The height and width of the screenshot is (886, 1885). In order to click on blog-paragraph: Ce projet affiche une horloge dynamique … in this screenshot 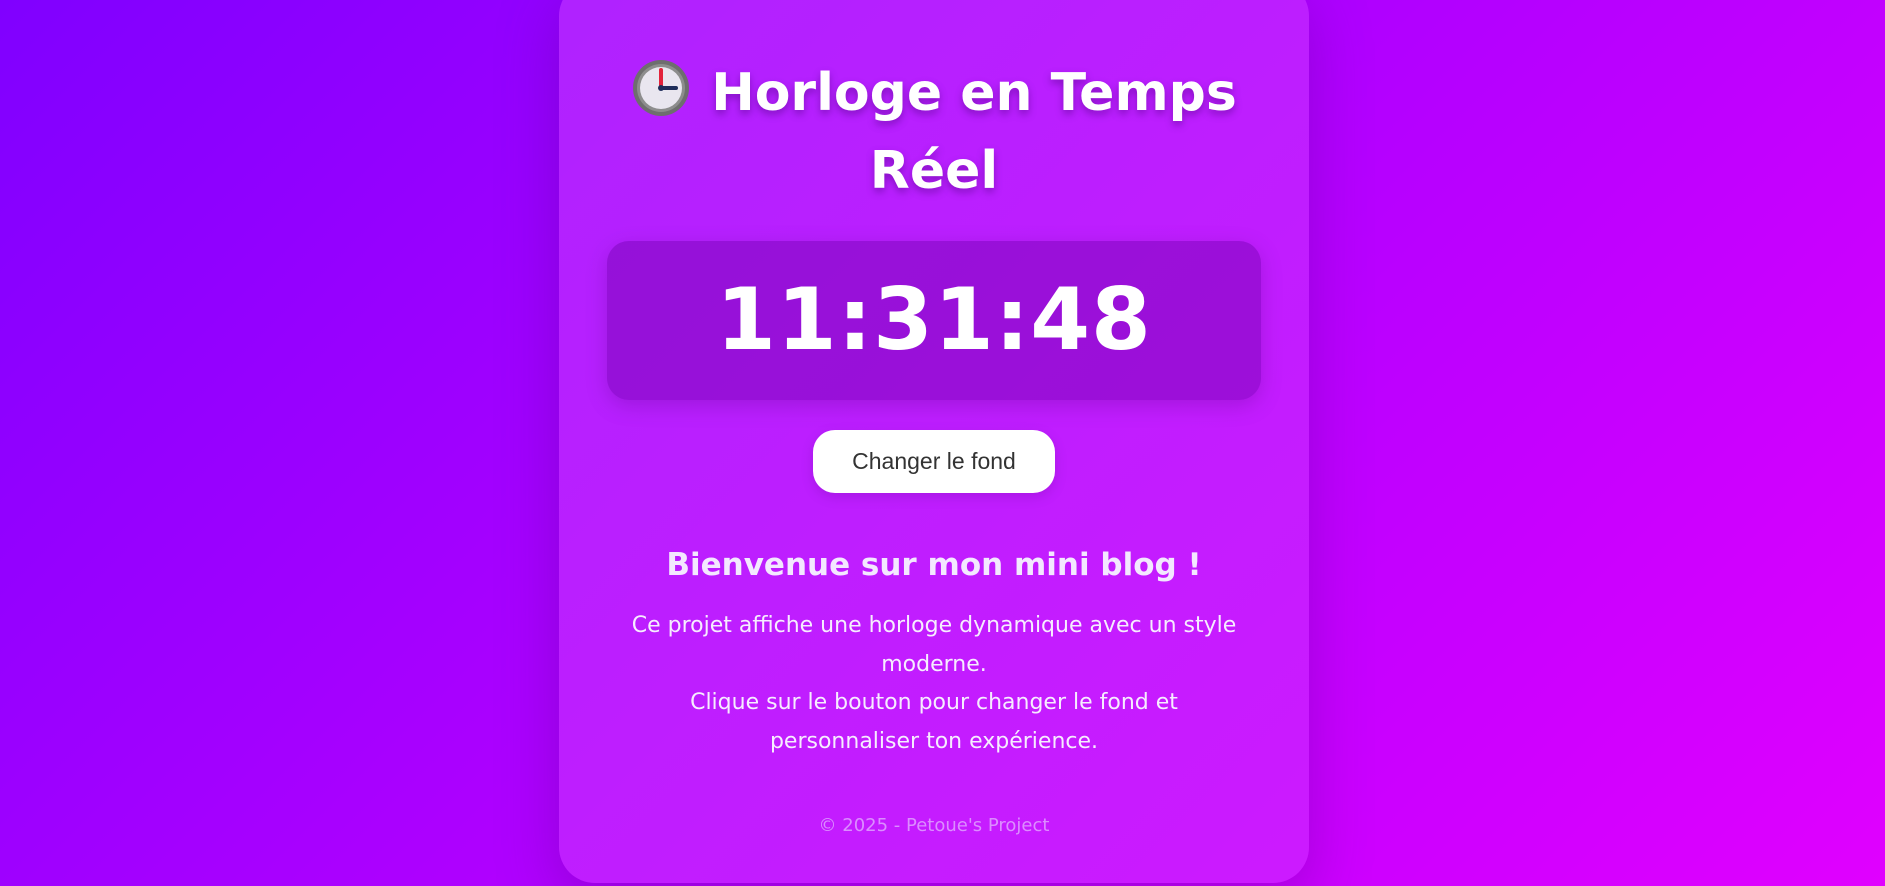, I will do `click(934, 645)`.